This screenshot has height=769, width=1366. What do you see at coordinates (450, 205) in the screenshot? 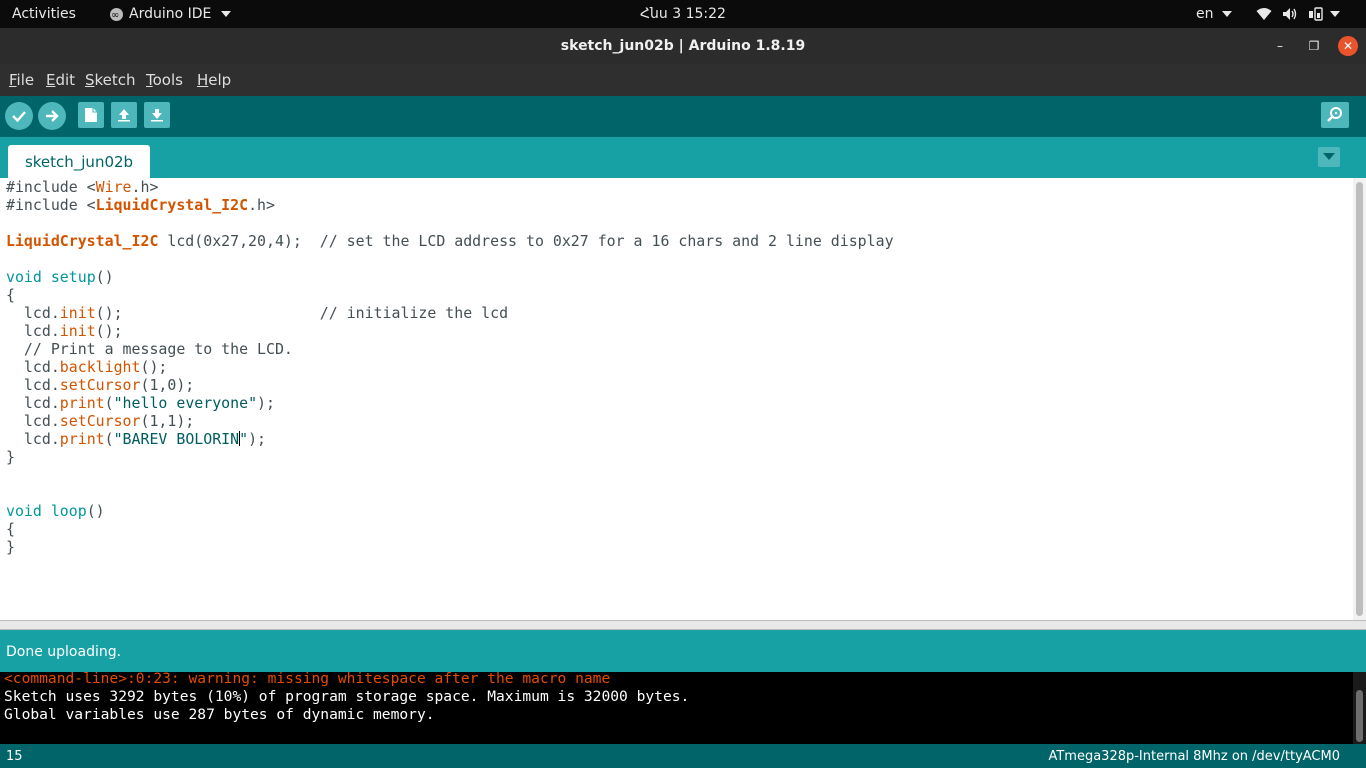
I see `code-line: #include <LiquidCrystal_I2C.h>` at bounding box center [450, 205].